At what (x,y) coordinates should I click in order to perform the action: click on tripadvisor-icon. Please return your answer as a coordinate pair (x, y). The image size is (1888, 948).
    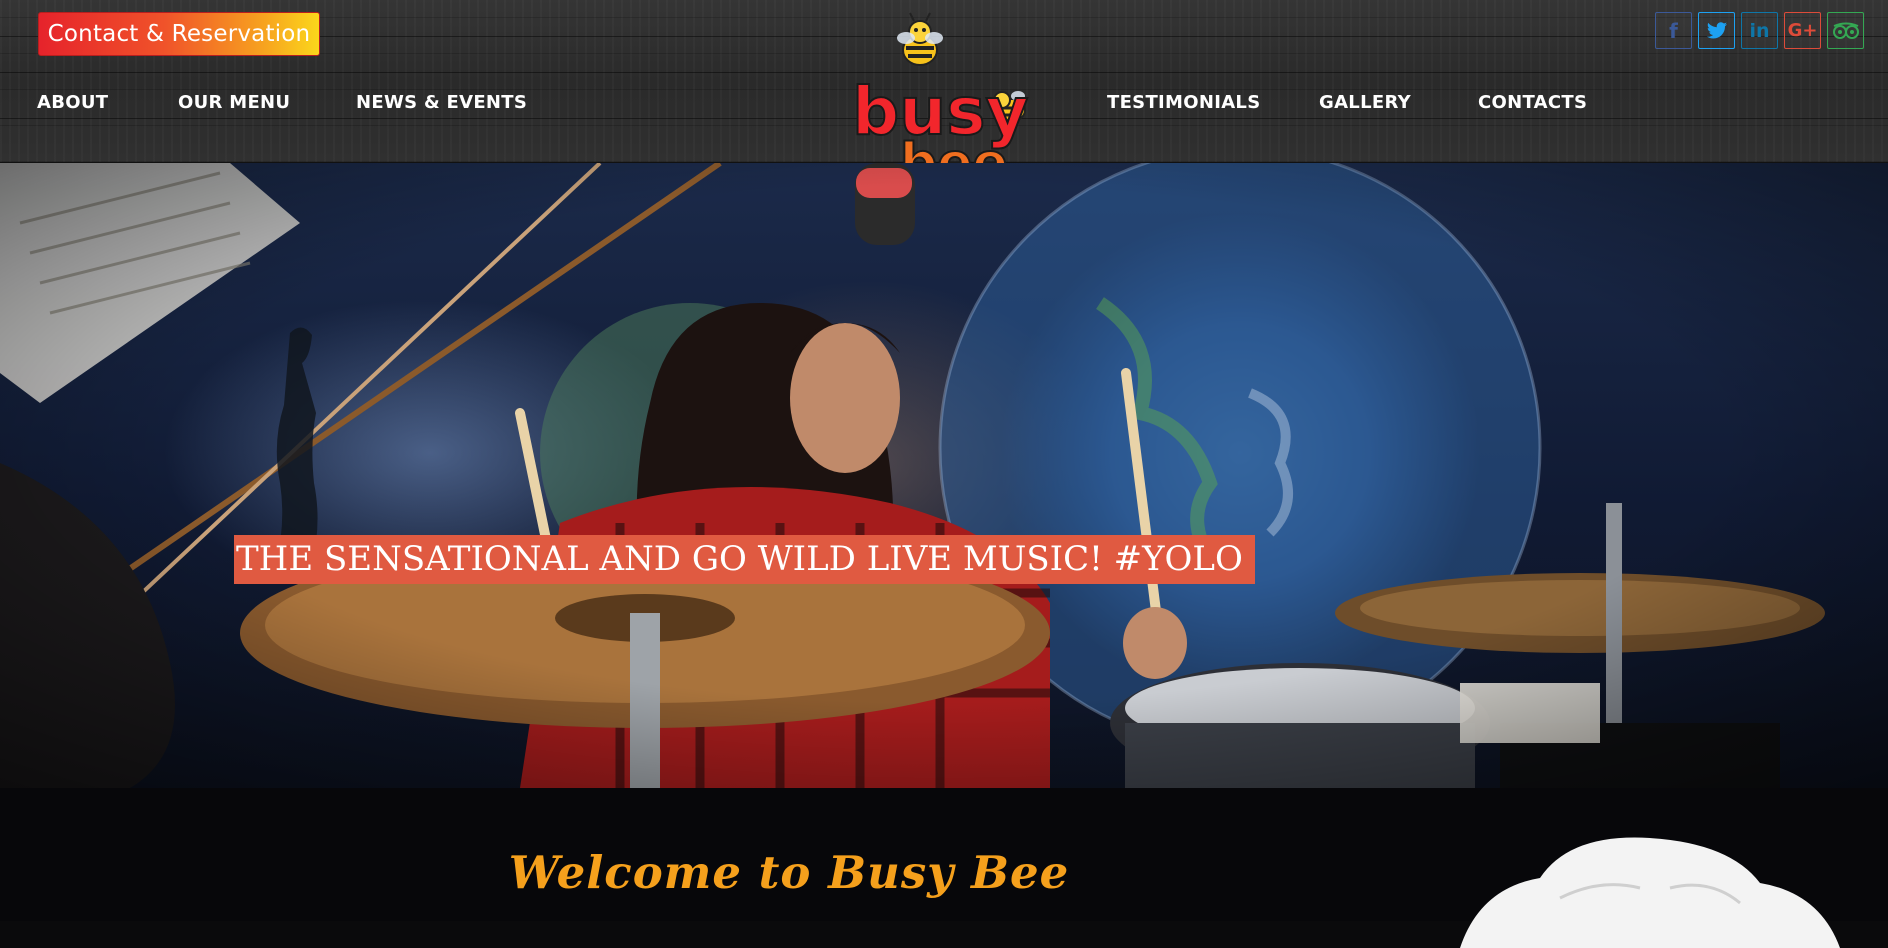
    Looking at the image, I should click on (1845, 30).